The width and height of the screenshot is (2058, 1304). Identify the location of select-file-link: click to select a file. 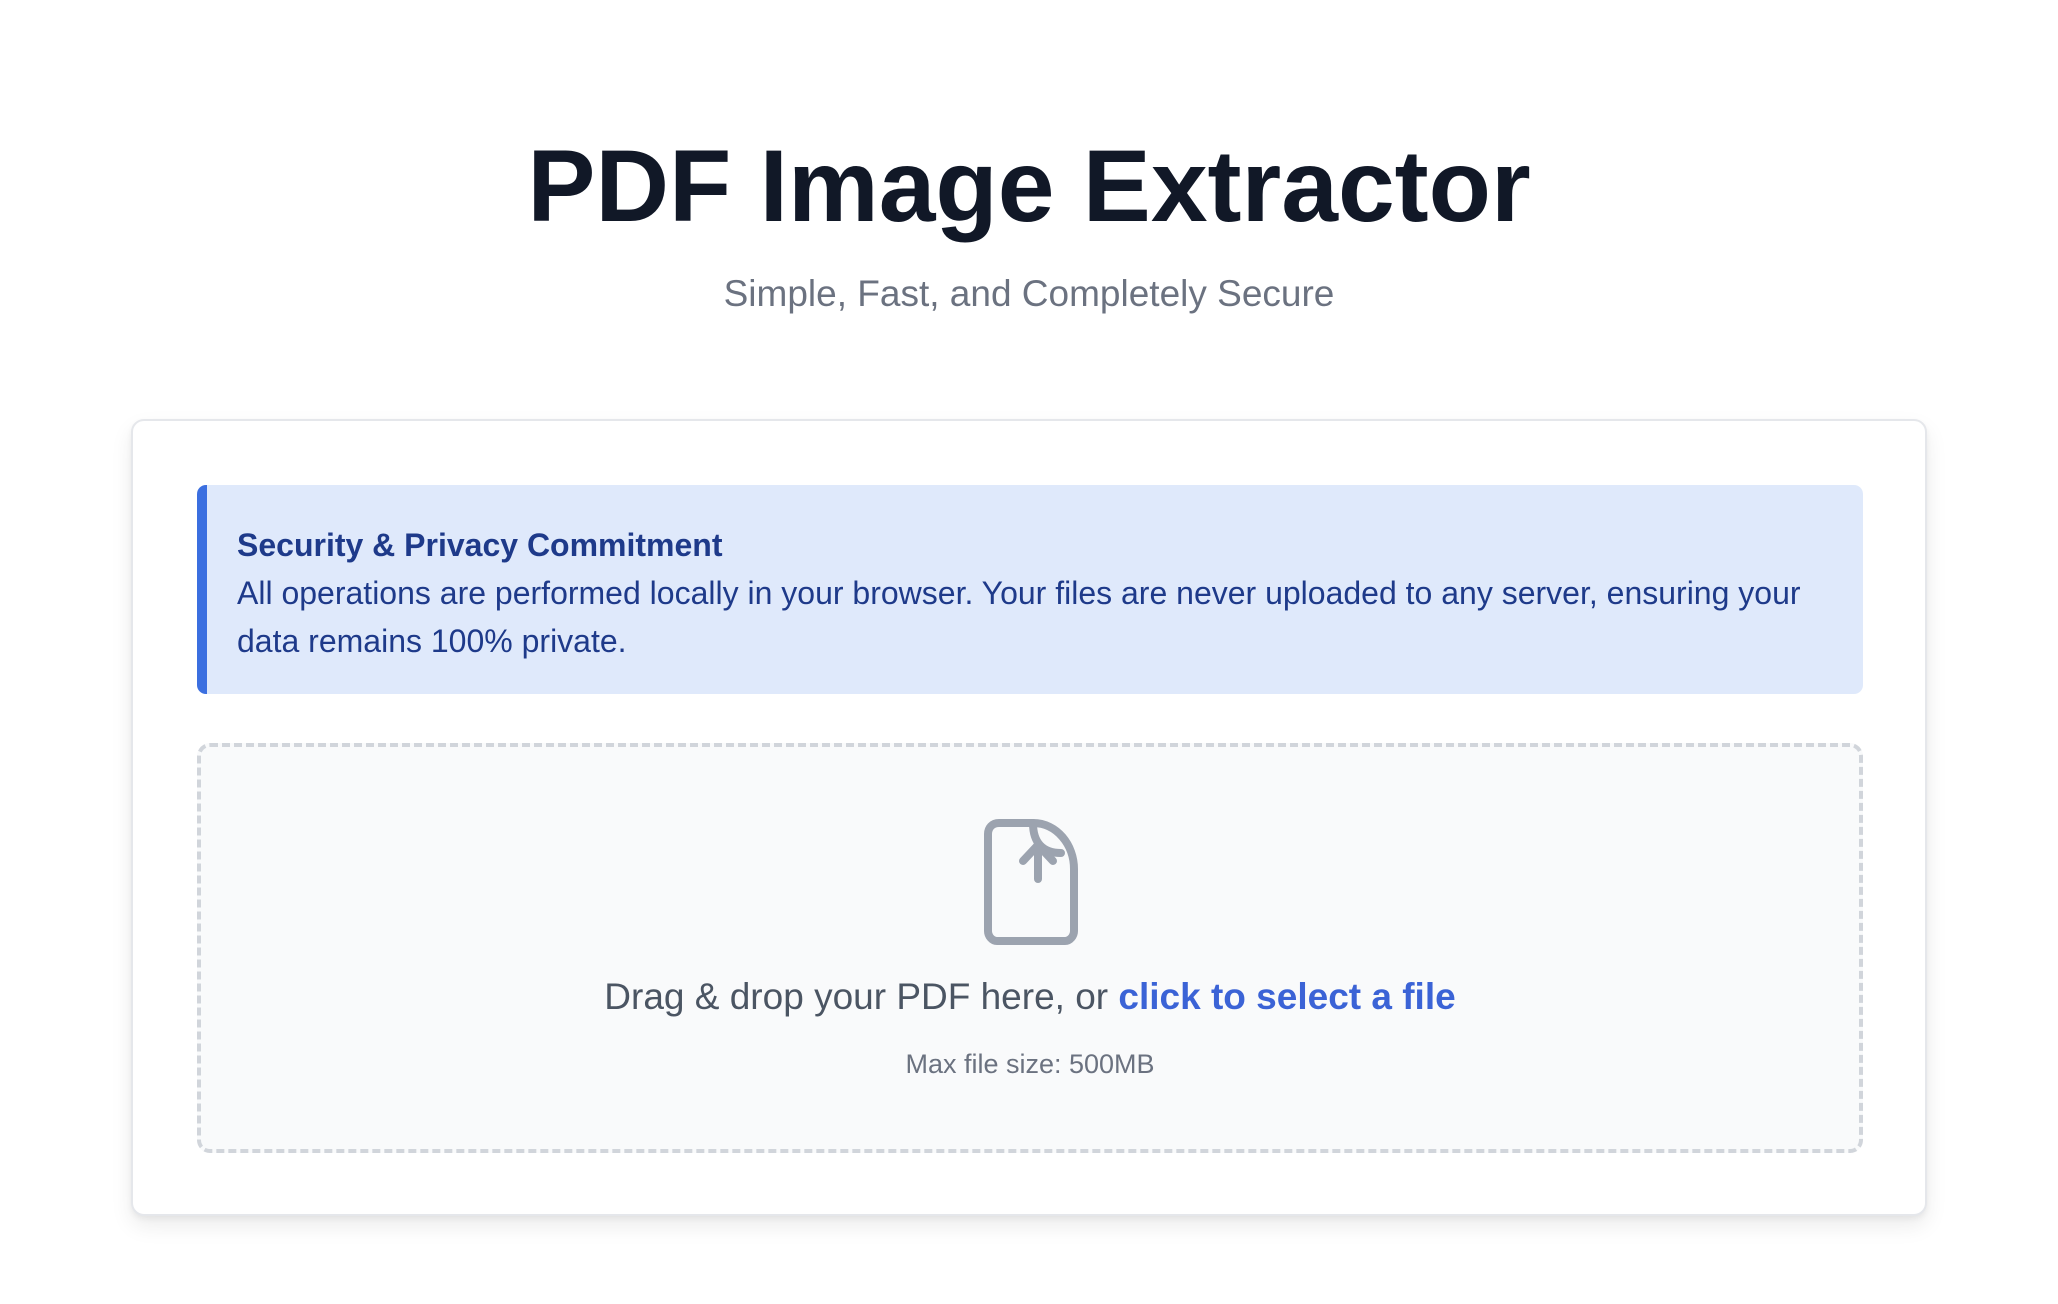
(1286, 996).